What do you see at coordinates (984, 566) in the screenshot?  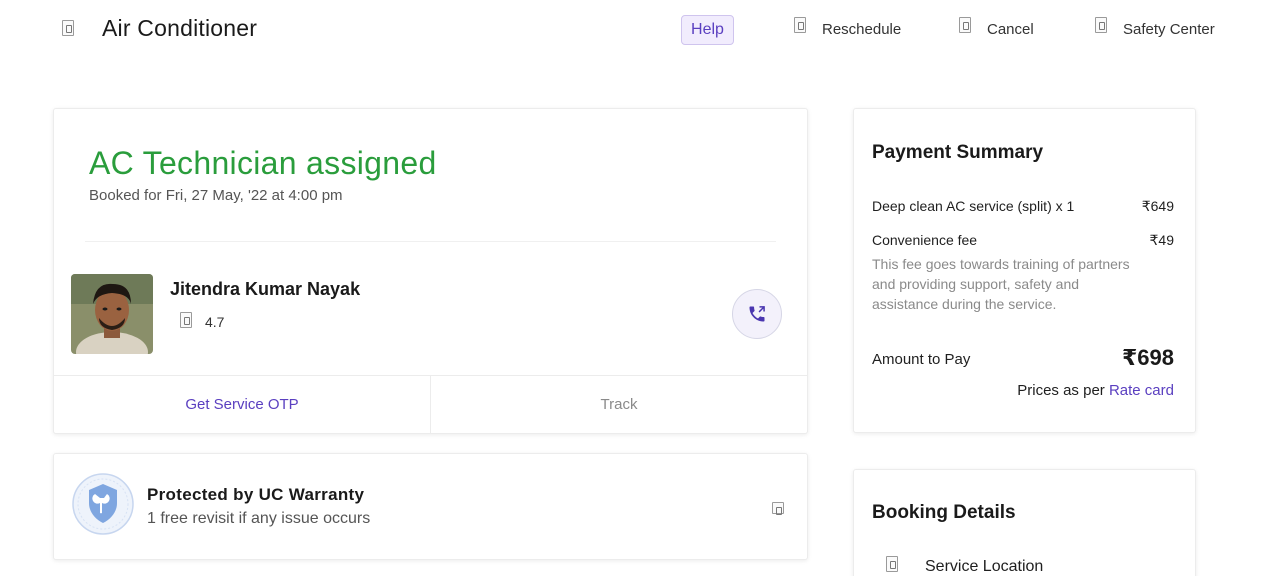 I see `service-location-label: Service Location` at bounding box center [984, 566].